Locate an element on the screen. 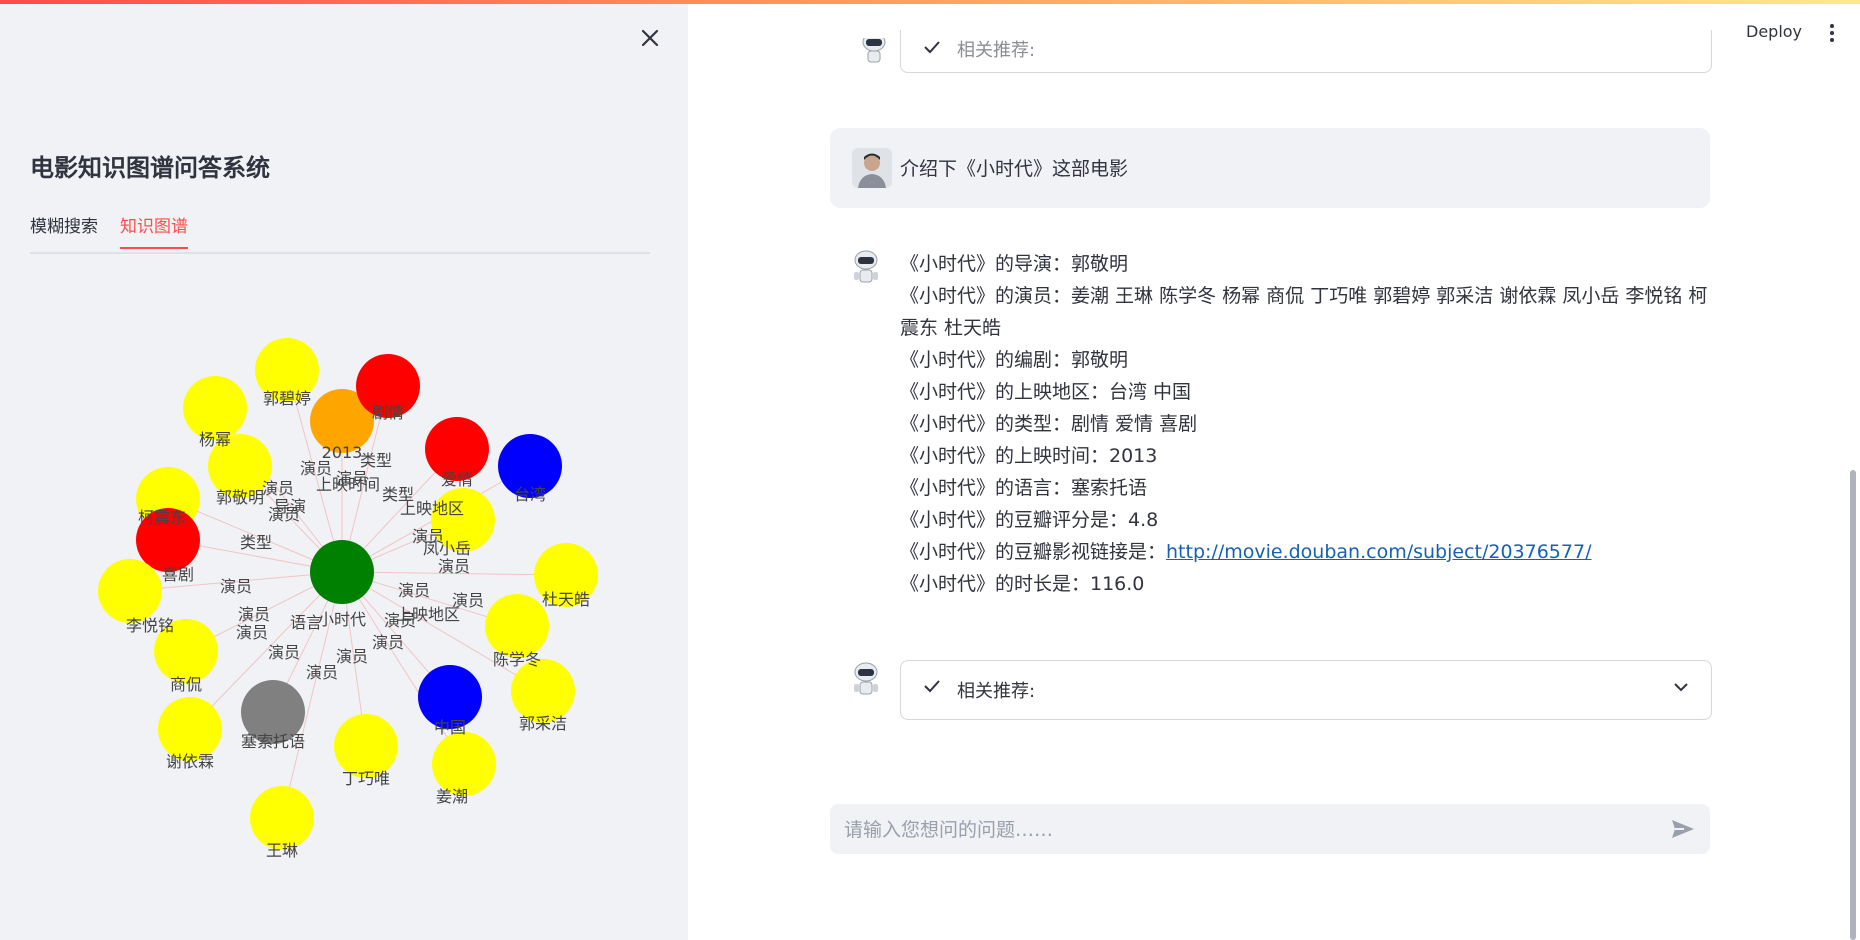 This screenshot has height=940, width=1860. recommendation-expander-top: 相关推荐: is located at coordinates (1306, 51).